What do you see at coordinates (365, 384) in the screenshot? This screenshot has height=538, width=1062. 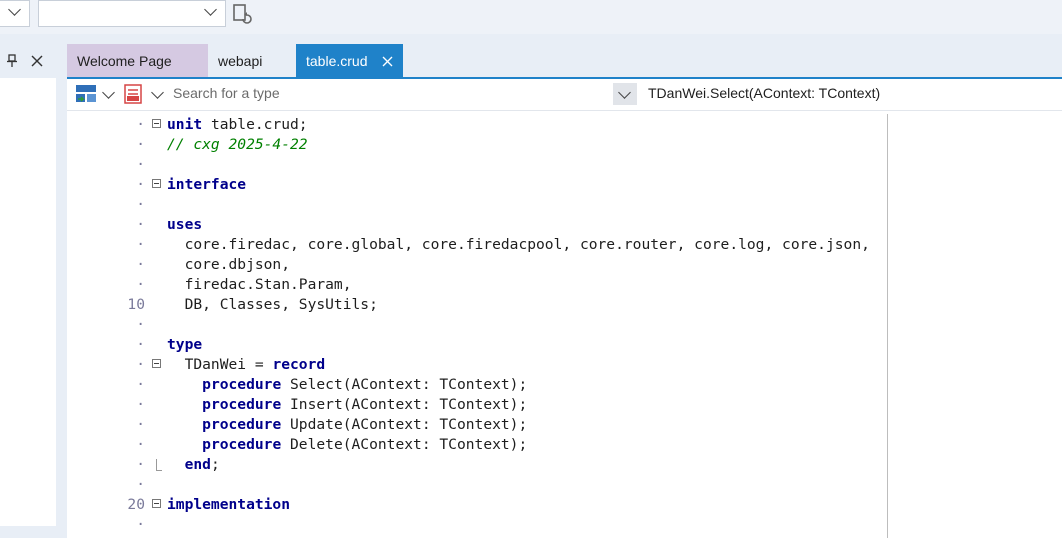 I see `code-text: procedure Select(AContext: TContext);` at bounding box center [365, 384].